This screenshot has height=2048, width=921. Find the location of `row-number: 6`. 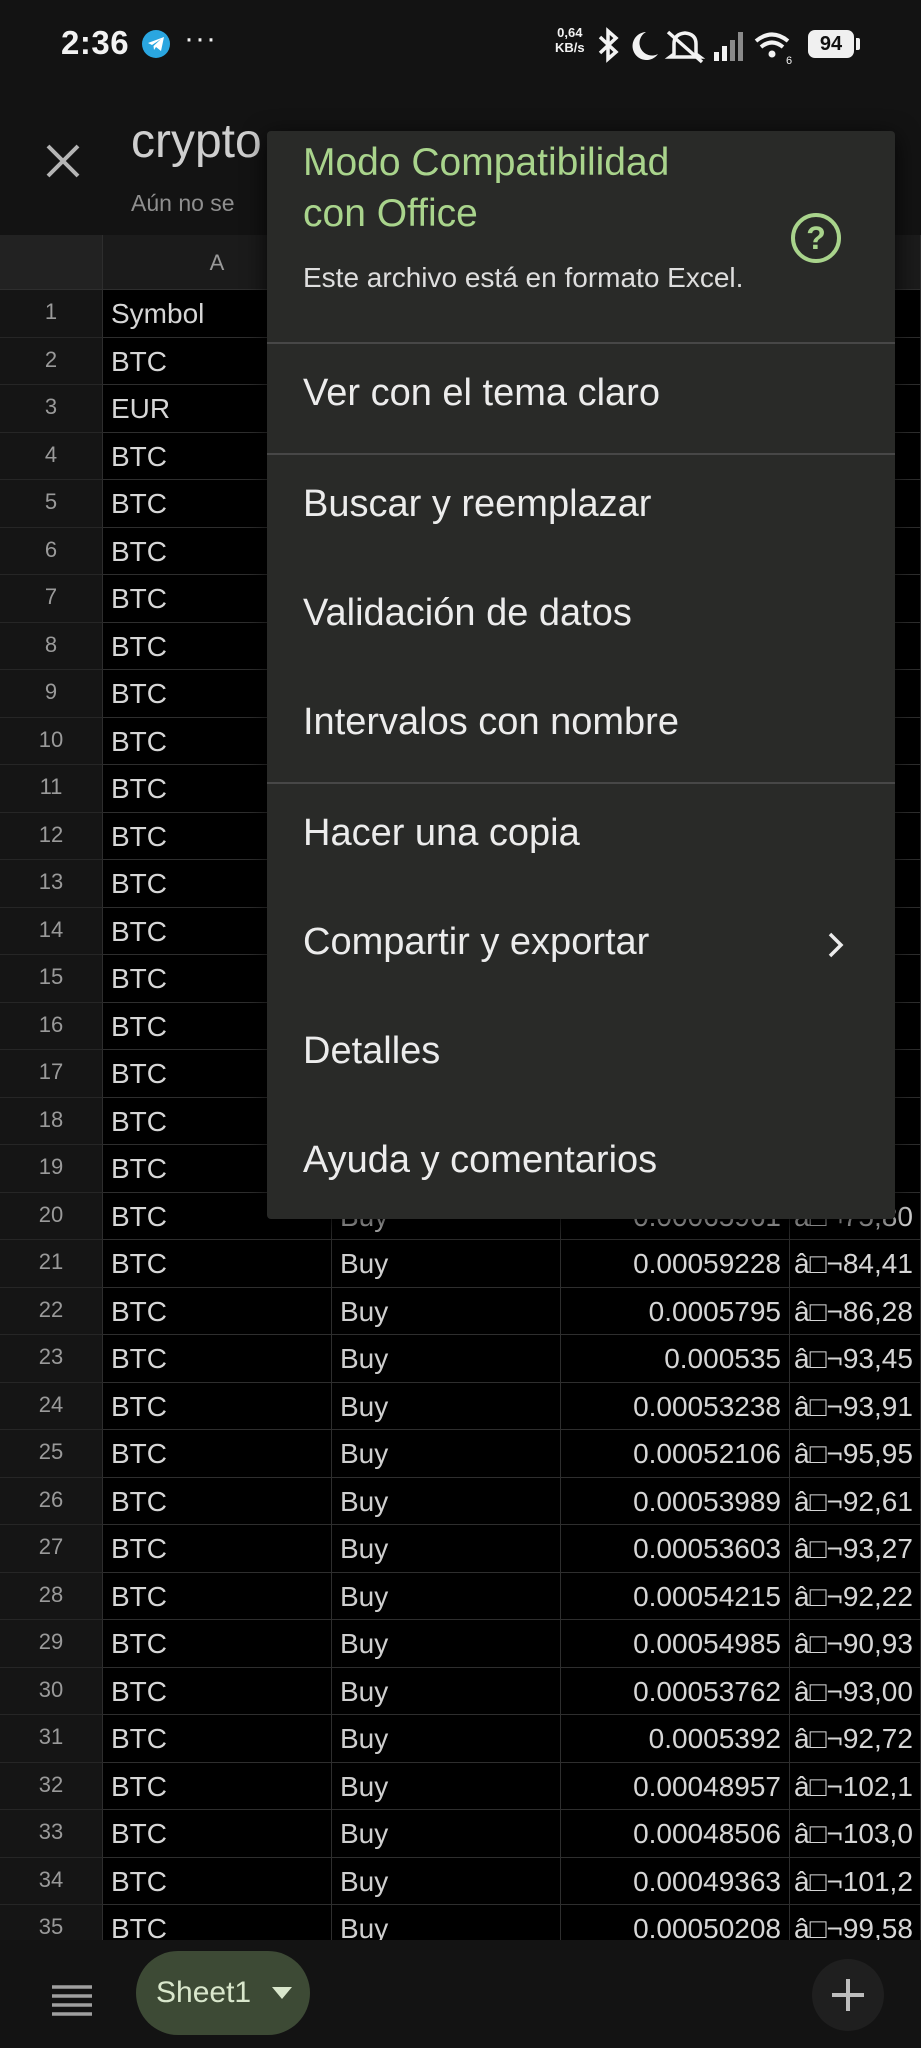

row-number: 6 is located at coordinates (51, 551).